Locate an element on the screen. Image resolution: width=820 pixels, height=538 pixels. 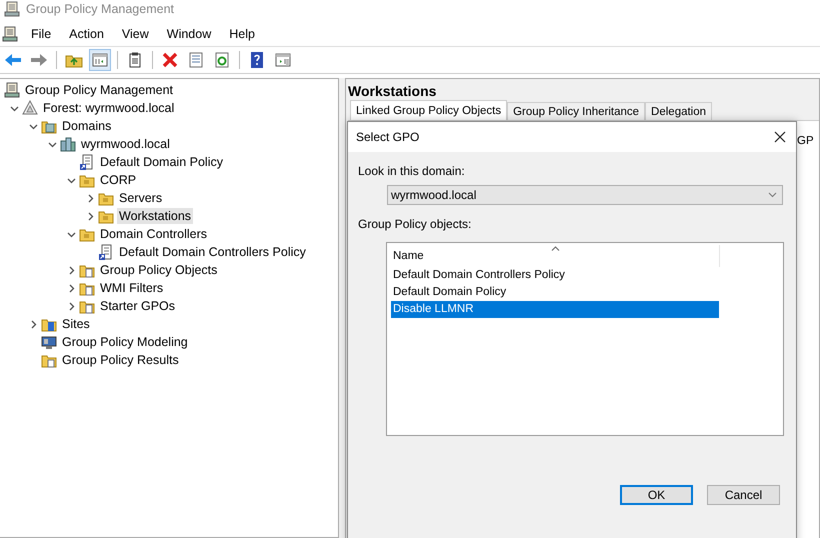
cancel-button: Cancel is located at coordinates (743, 495).